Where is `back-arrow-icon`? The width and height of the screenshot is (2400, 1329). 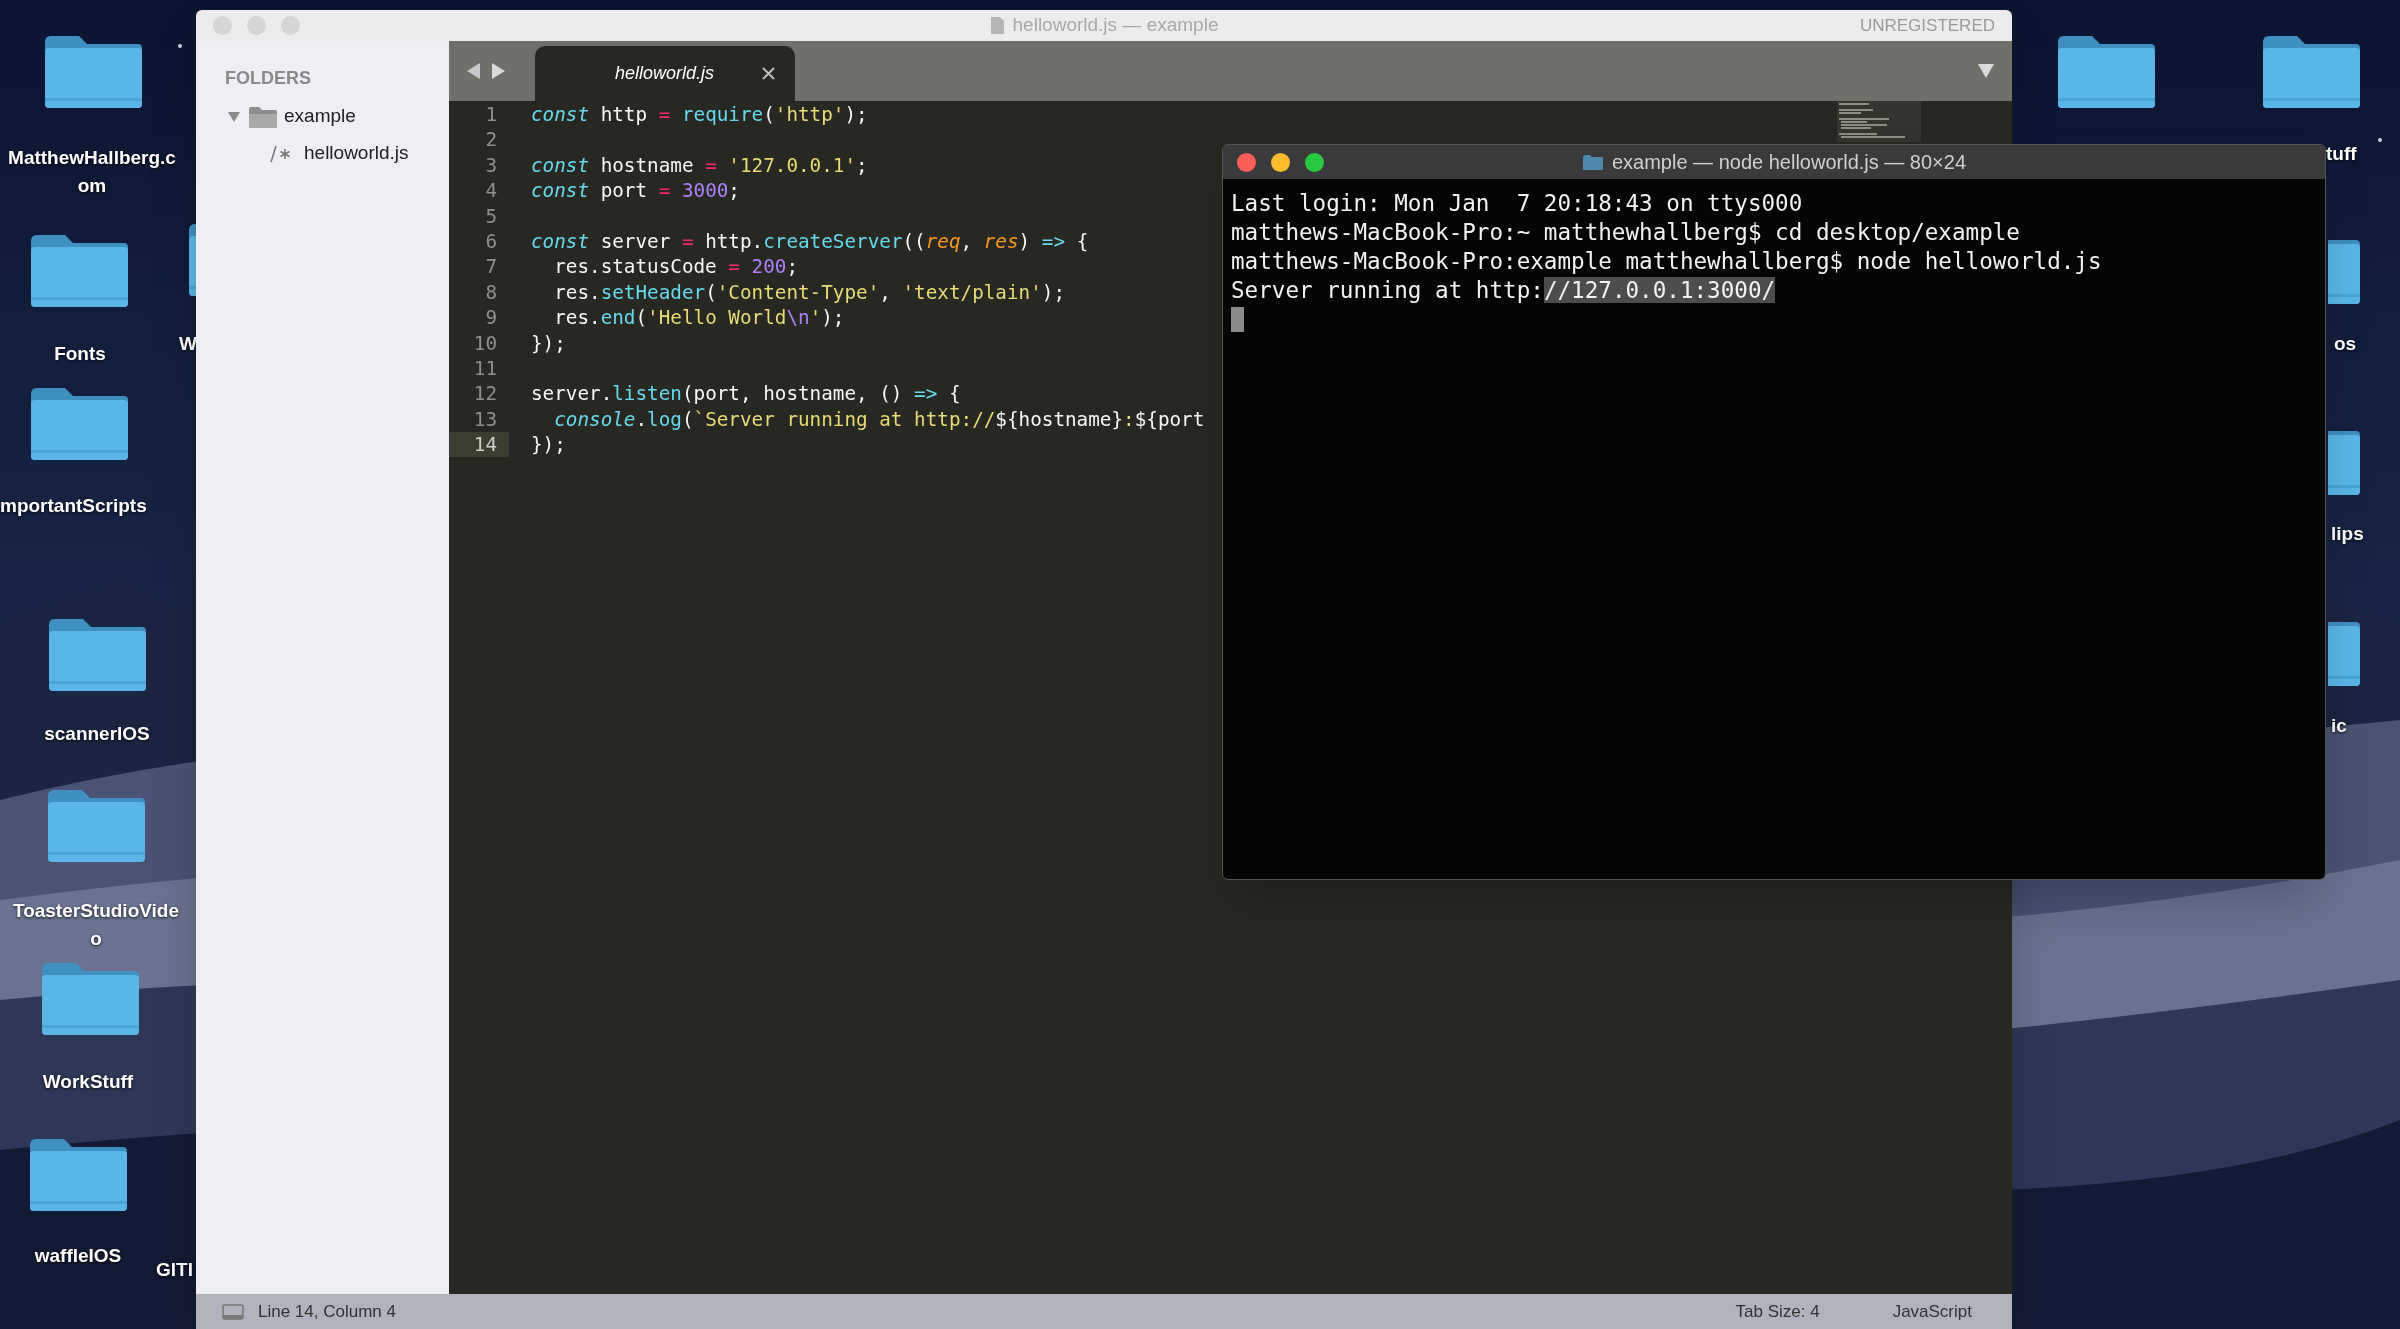
back-arrow-icon is located at coordinates (474, 71).